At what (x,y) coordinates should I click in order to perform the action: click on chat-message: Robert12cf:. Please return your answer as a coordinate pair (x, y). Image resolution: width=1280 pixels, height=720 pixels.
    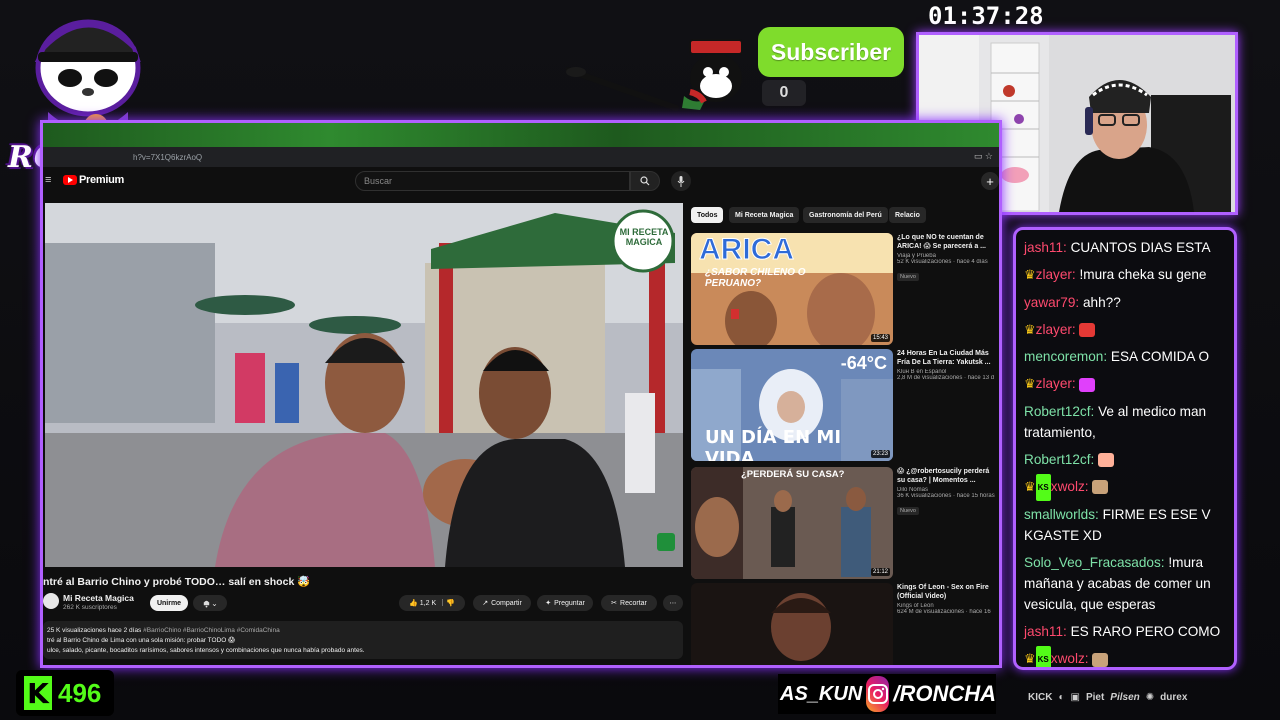
    Looking at the image, I should click on (1125, 459).